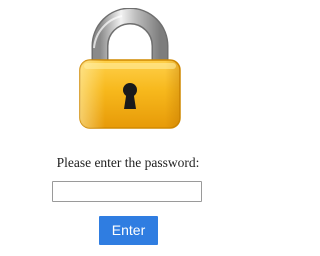 The image size is (320, 256). What do you see at coordinates (128, 162) in the screenshot?
I see `password-prompt: Please enter the password:` at bounding box center [128, 162].